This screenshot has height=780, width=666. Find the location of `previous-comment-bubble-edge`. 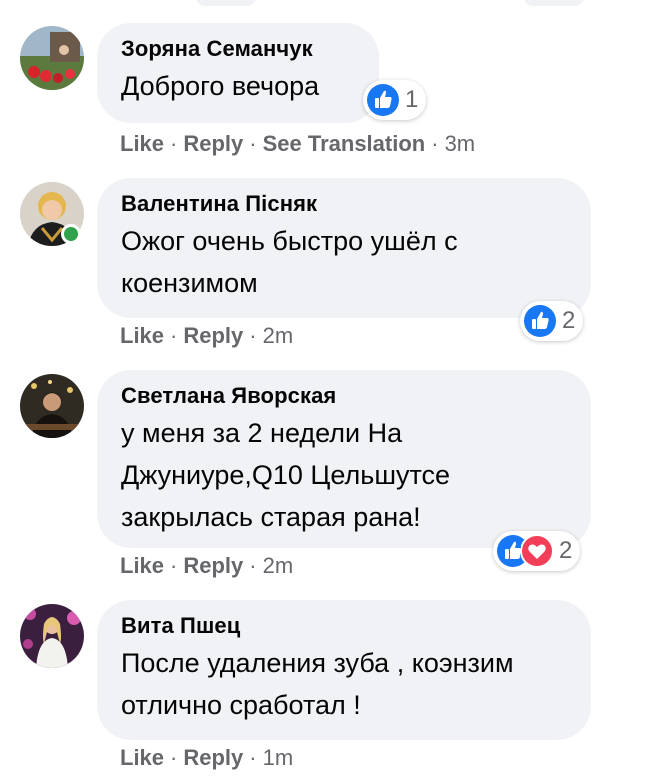

previous-comment-bubble-edge is located at coordinates (226, 3).